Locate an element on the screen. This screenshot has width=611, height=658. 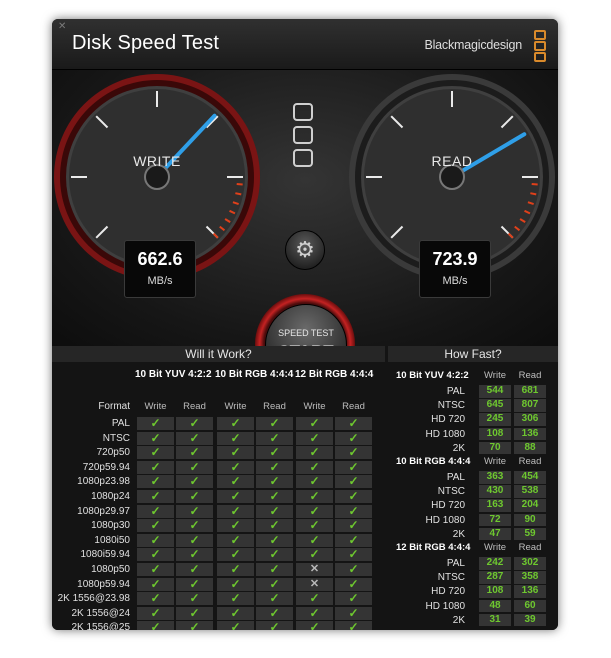
fast-group-header: 10 Bit RGB 4:4:4 is located at coordinates (433, 461).